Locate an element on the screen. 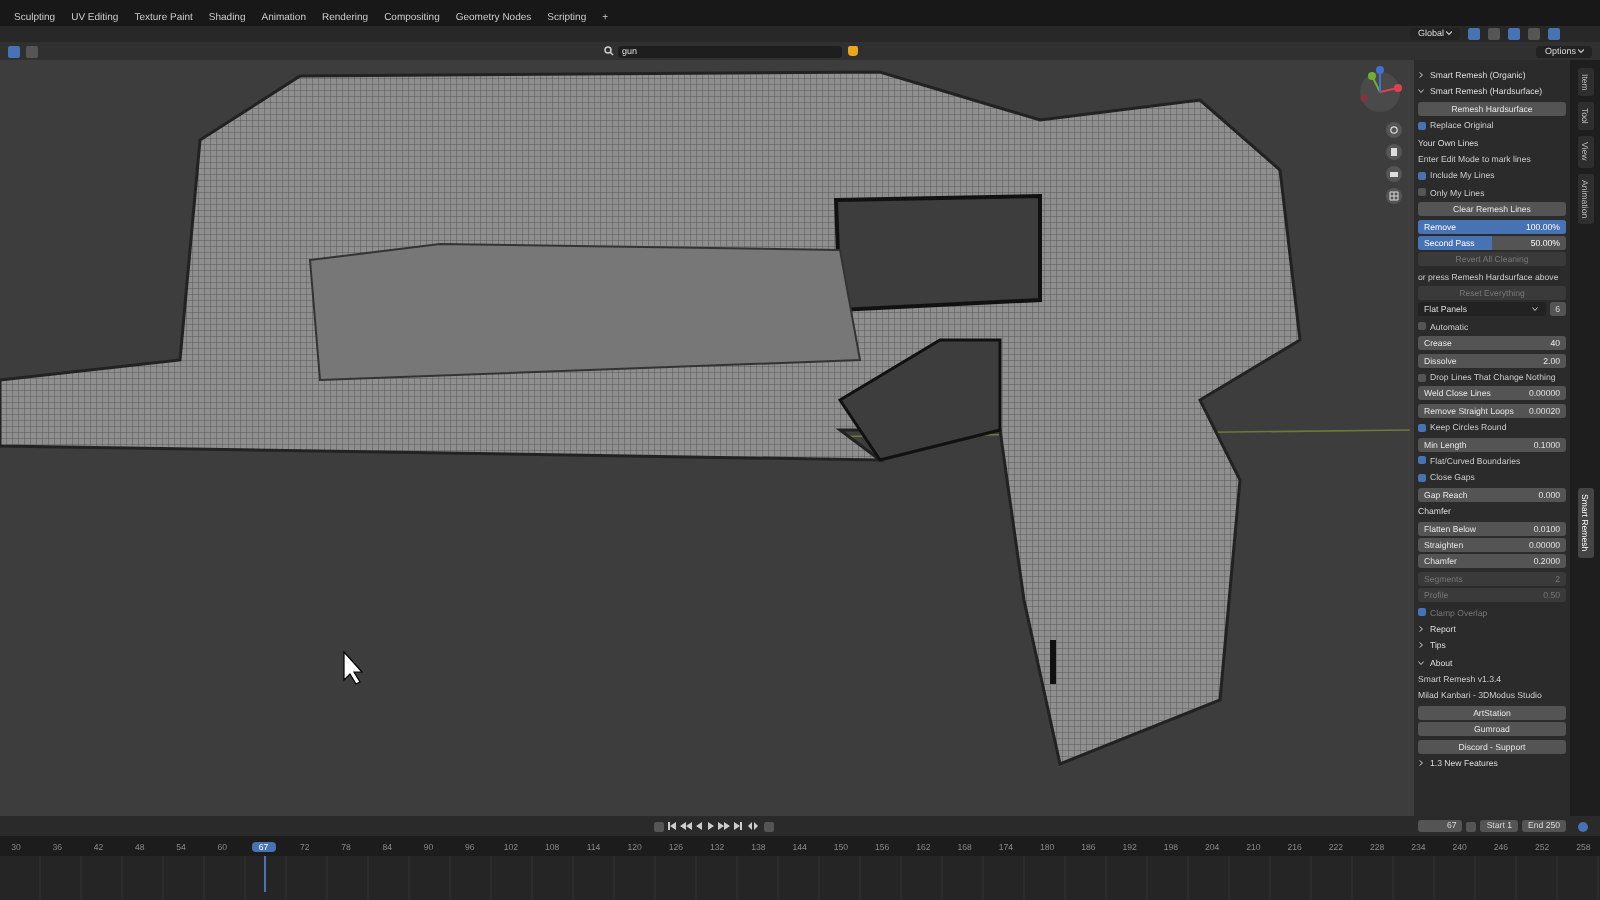 Image resolution: width=1600 pixels, height=900 pixels. axis-gizmo-icon is located at coordinates (1381, 89).